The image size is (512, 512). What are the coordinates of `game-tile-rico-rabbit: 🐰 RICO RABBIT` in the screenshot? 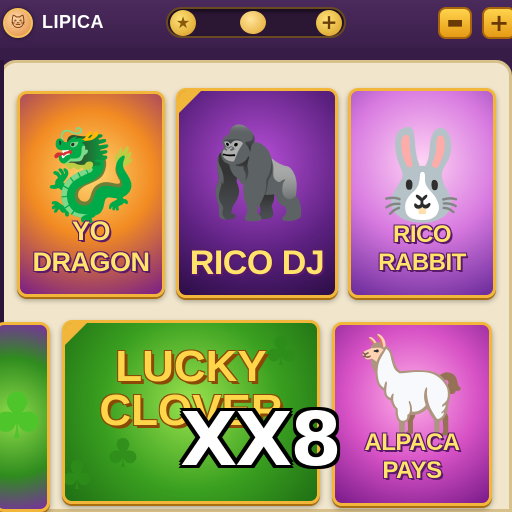 It's located at (422, 193).